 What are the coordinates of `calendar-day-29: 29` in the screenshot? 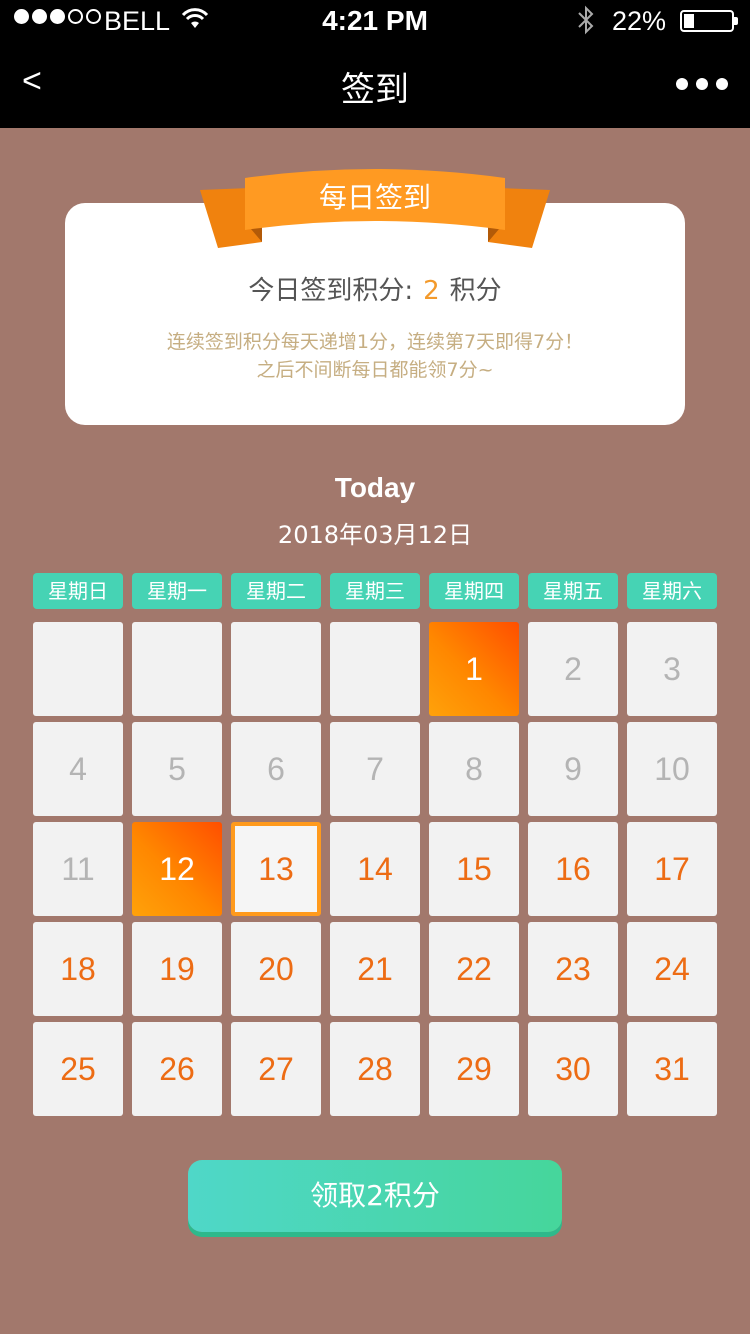 It's located at (474, 1069).